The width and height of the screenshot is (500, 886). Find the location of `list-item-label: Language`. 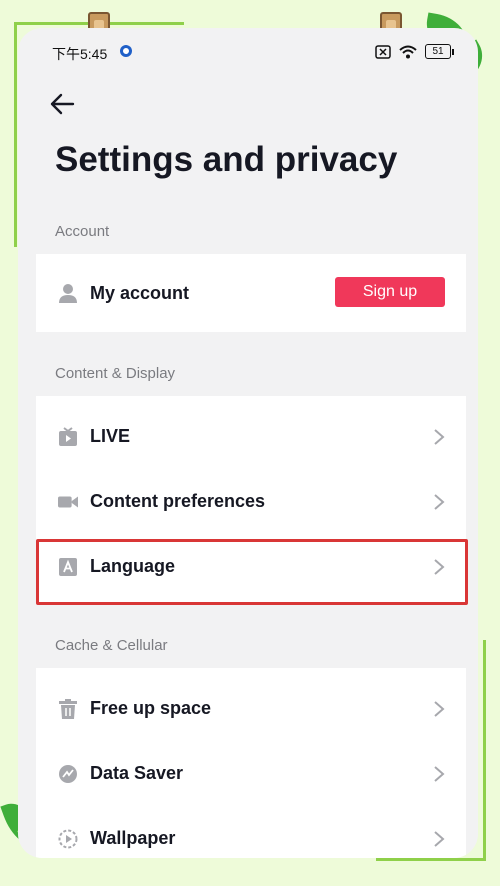

list-item-label: Language is located at coordinates (133, 566).